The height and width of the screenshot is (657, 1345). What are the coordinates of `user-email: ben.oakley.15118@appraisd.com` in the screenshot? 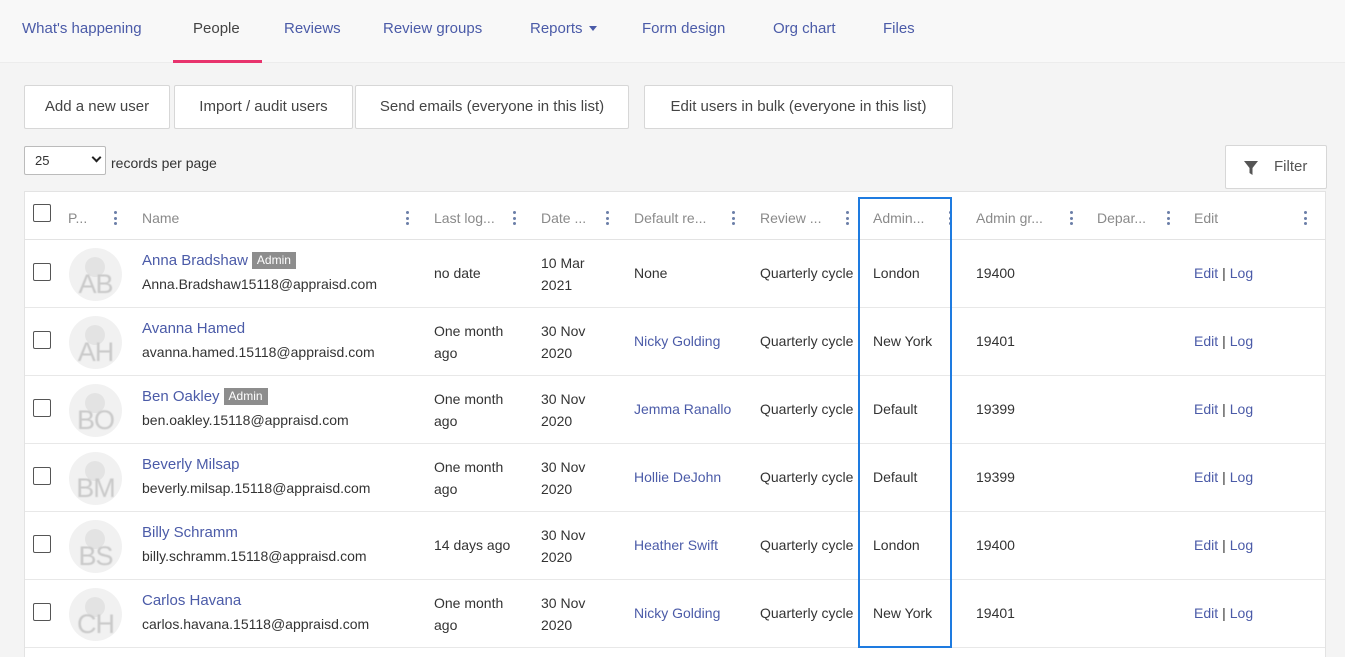 It's located at (245, 420).